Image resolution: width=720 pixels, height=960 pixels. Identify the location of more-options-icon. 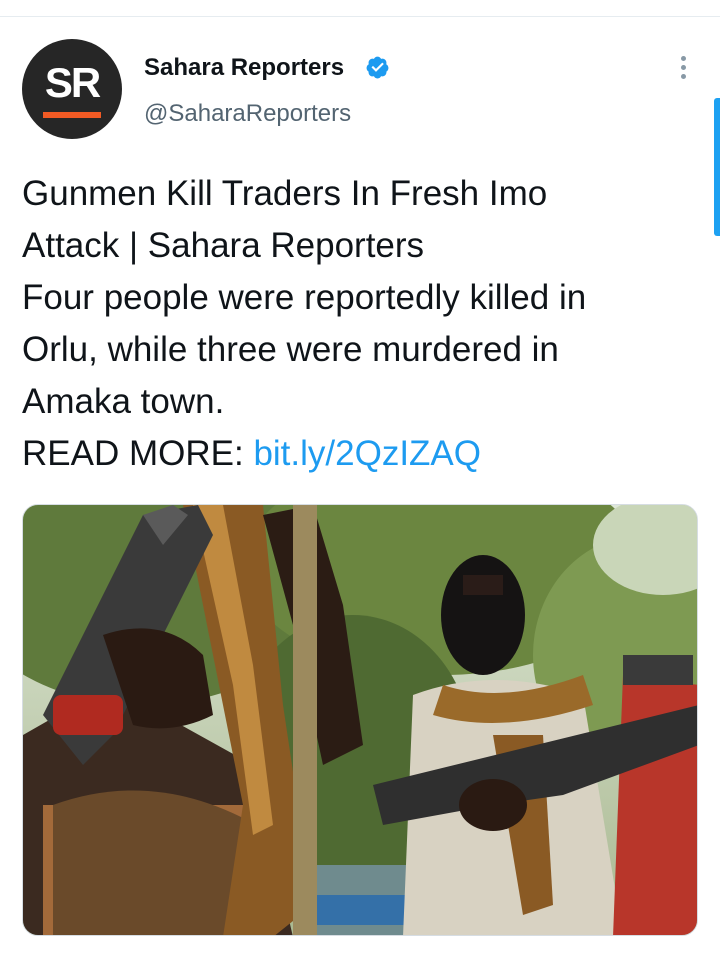
(683, 69).